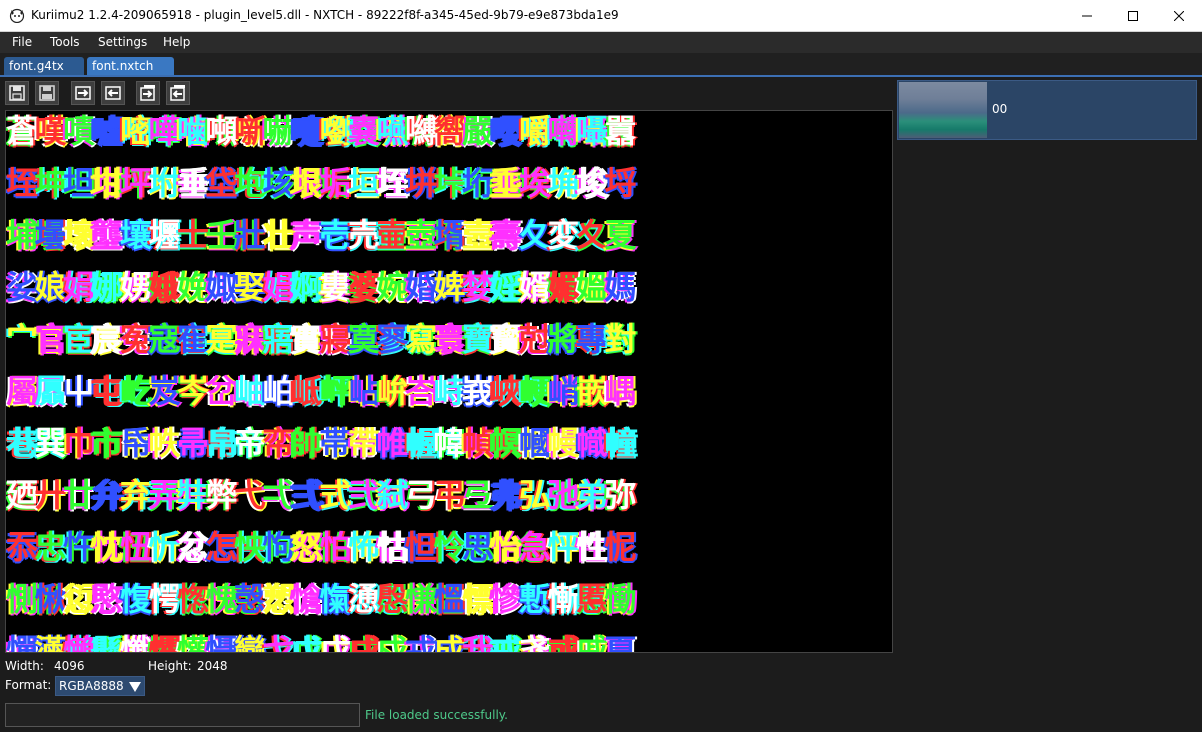  What do you see at coordinates (137, 235) in the screenshot?
I see `glyph: 壤` at bounding box center [137, 235].